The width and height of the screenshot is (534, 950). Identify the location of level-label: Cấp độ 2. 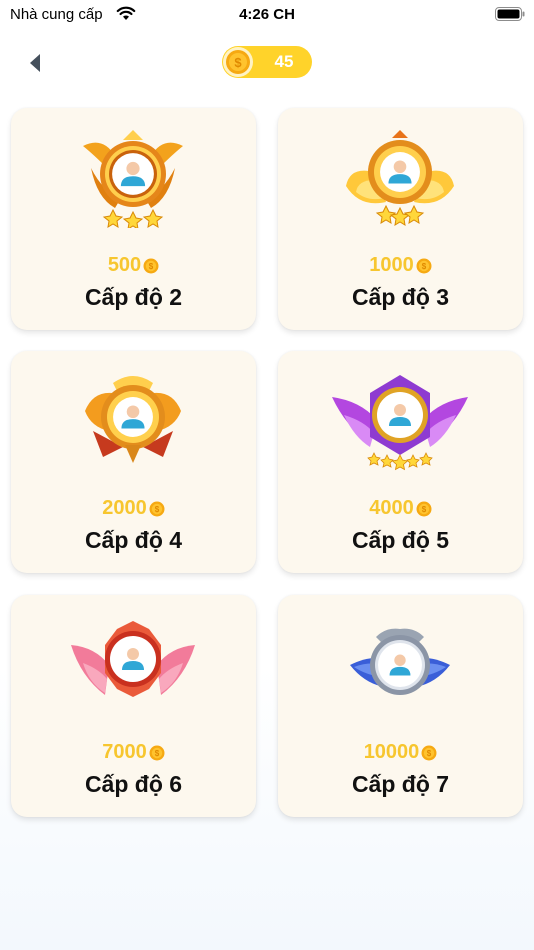
(133, 297).